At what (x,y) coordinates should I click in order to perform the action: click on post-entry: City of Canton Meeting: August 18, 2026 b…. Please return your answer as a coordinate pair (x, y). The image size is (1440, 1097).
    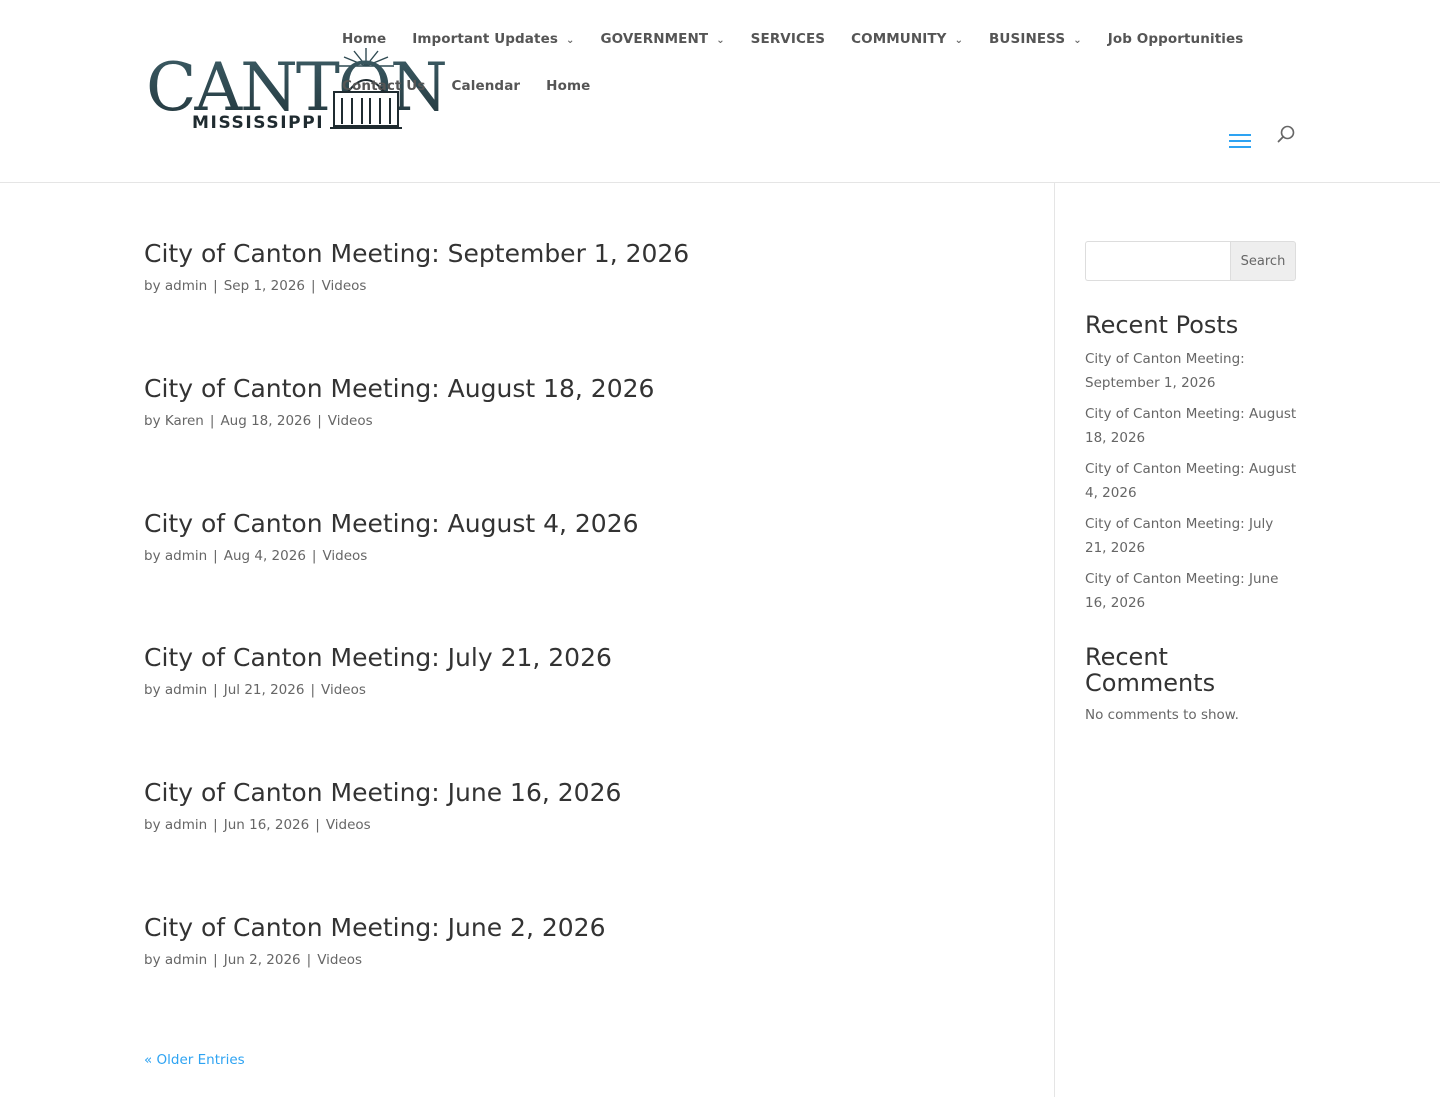
    Looking at the image, I should click on (584, 401).